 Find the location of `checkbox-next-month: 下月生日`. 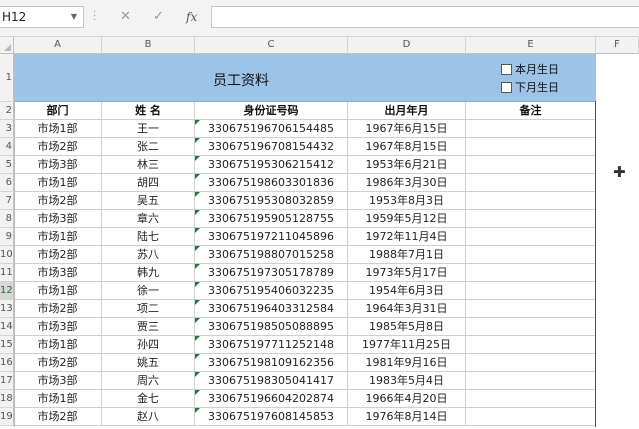

checkbox-next-month: 下月生日 is located at coordinates (530, 88).